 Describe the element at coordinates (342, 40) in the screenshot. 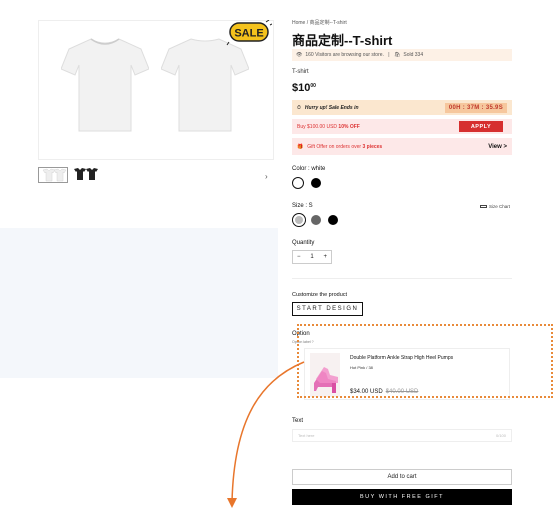

I see `page-title: 商品定制--T-shirt` at that location.